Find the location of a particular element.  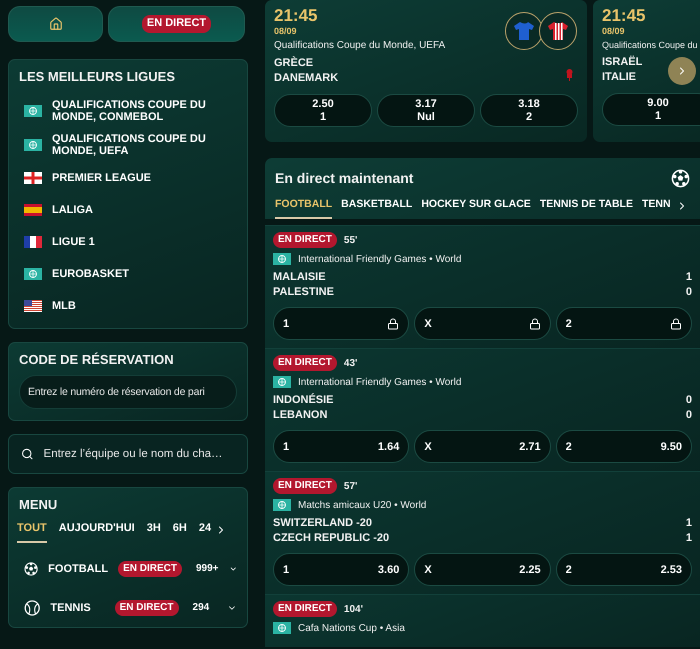

odds-button: 3.17 Nul is located at coordinates (426, 110).